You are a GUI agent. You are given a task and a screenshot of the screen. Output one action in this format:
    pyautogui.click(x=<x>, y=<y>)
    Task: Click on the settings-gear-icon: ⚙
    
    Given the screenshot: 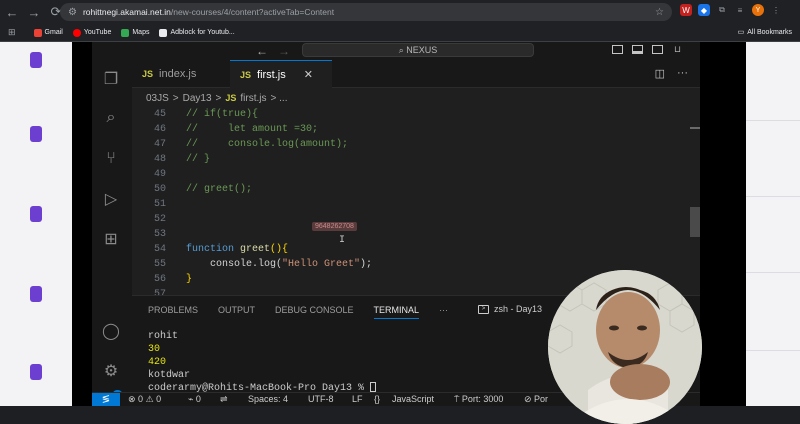 What is the action you would take?
    pyautogui.click(x=111, y=371)
    